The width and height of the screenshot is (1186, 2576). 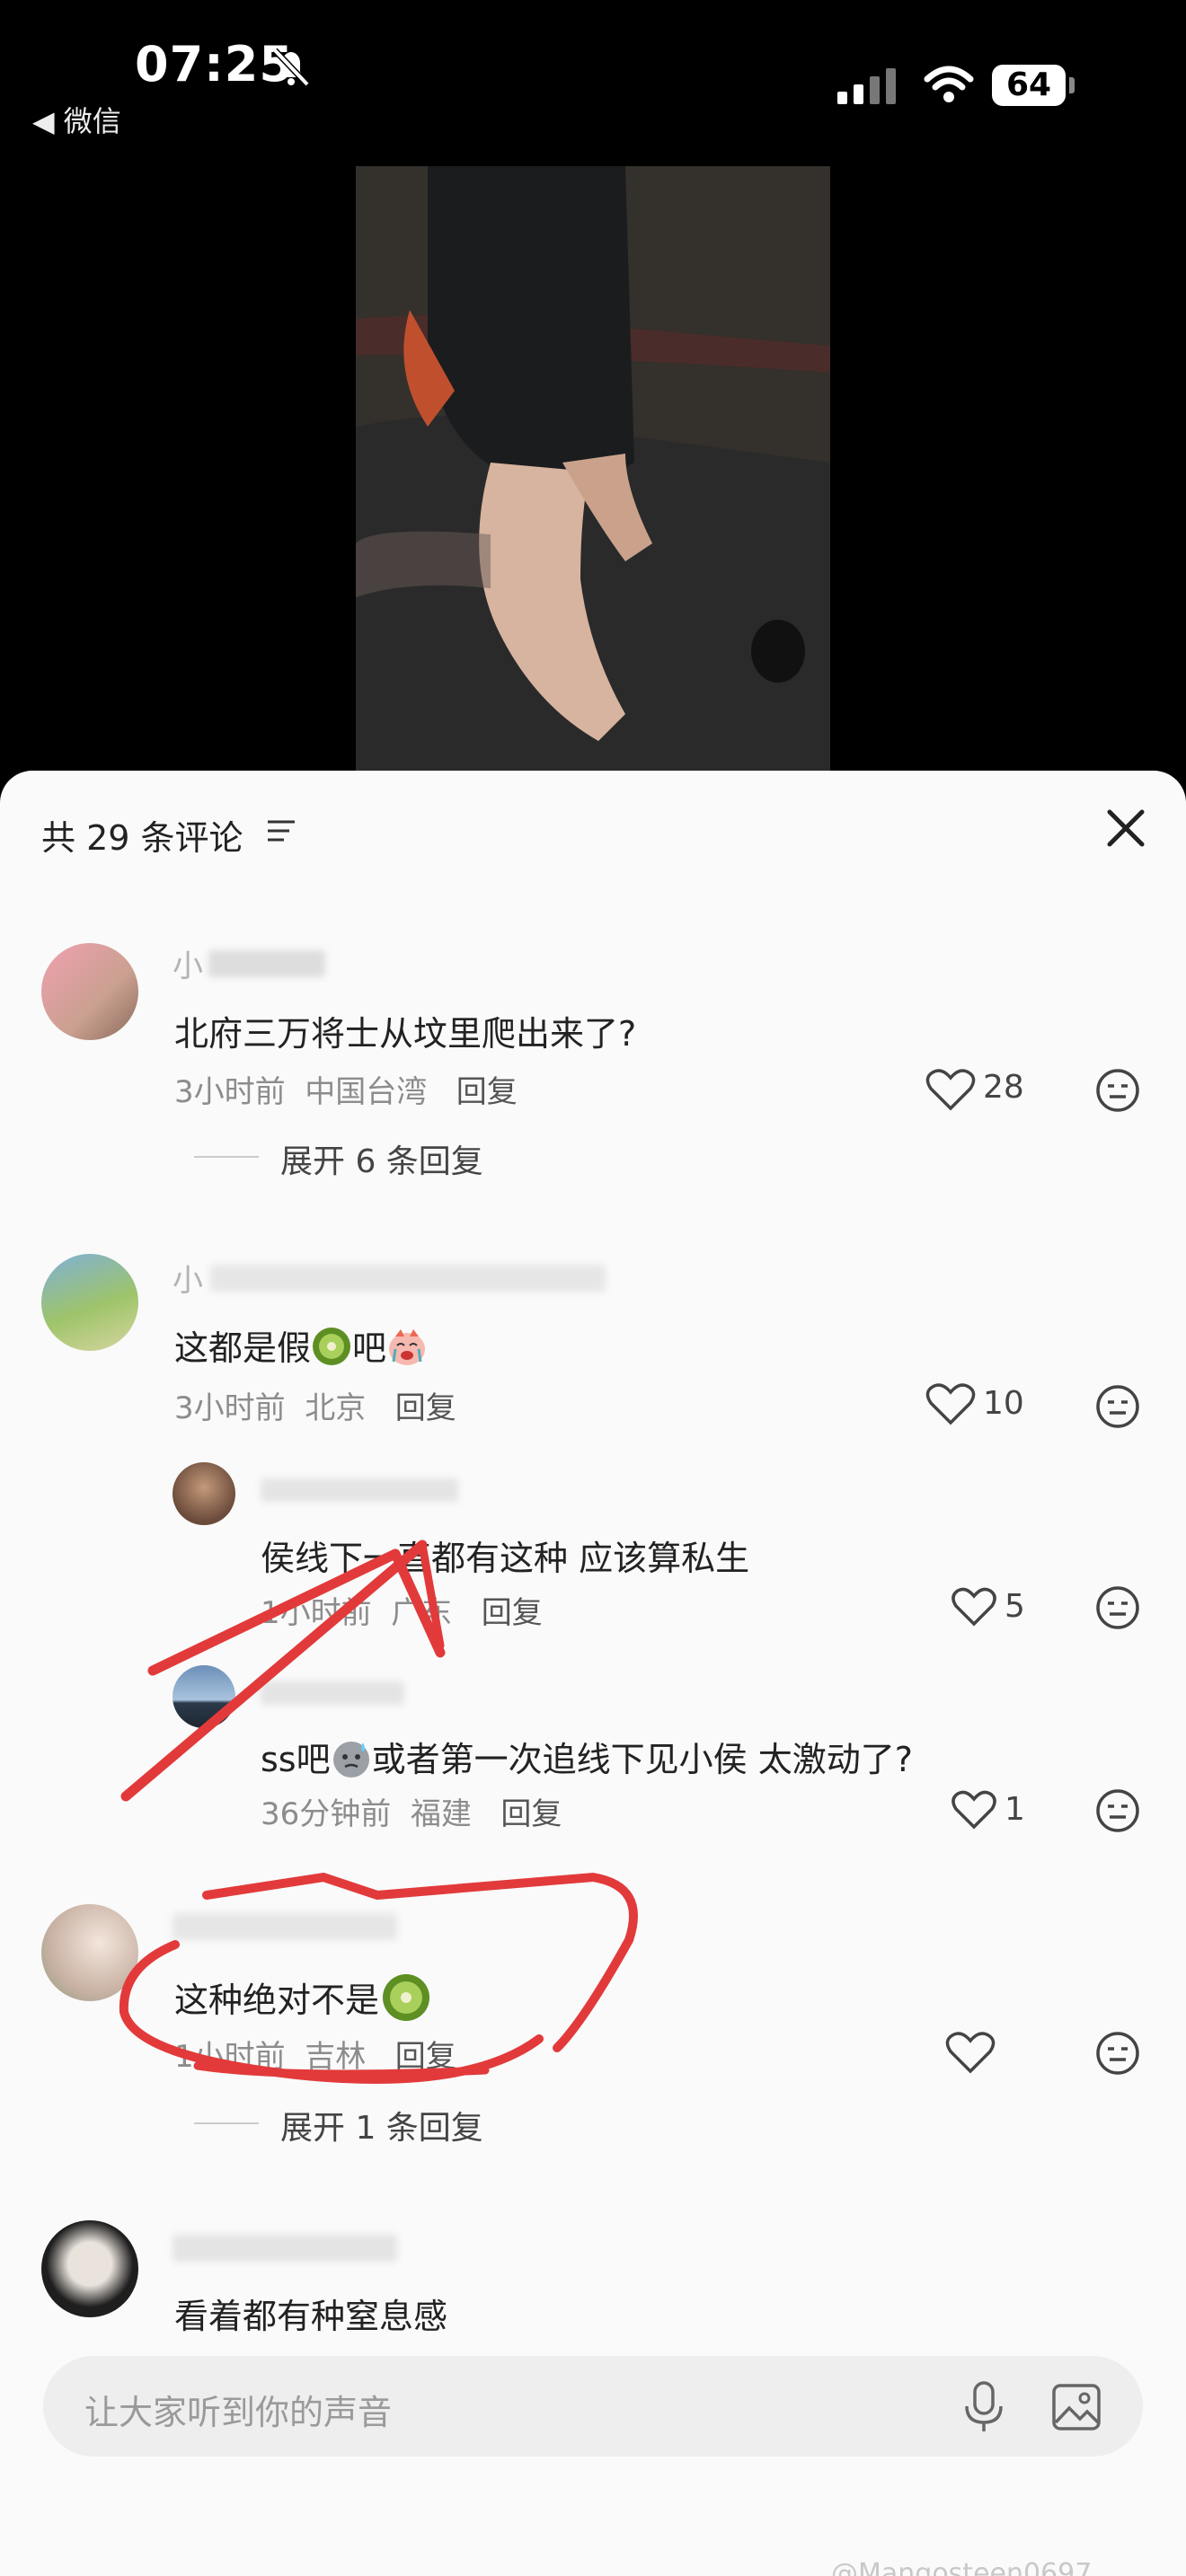 I want to click on comment-text-part: ss吧, so click(x=296, y=1759).